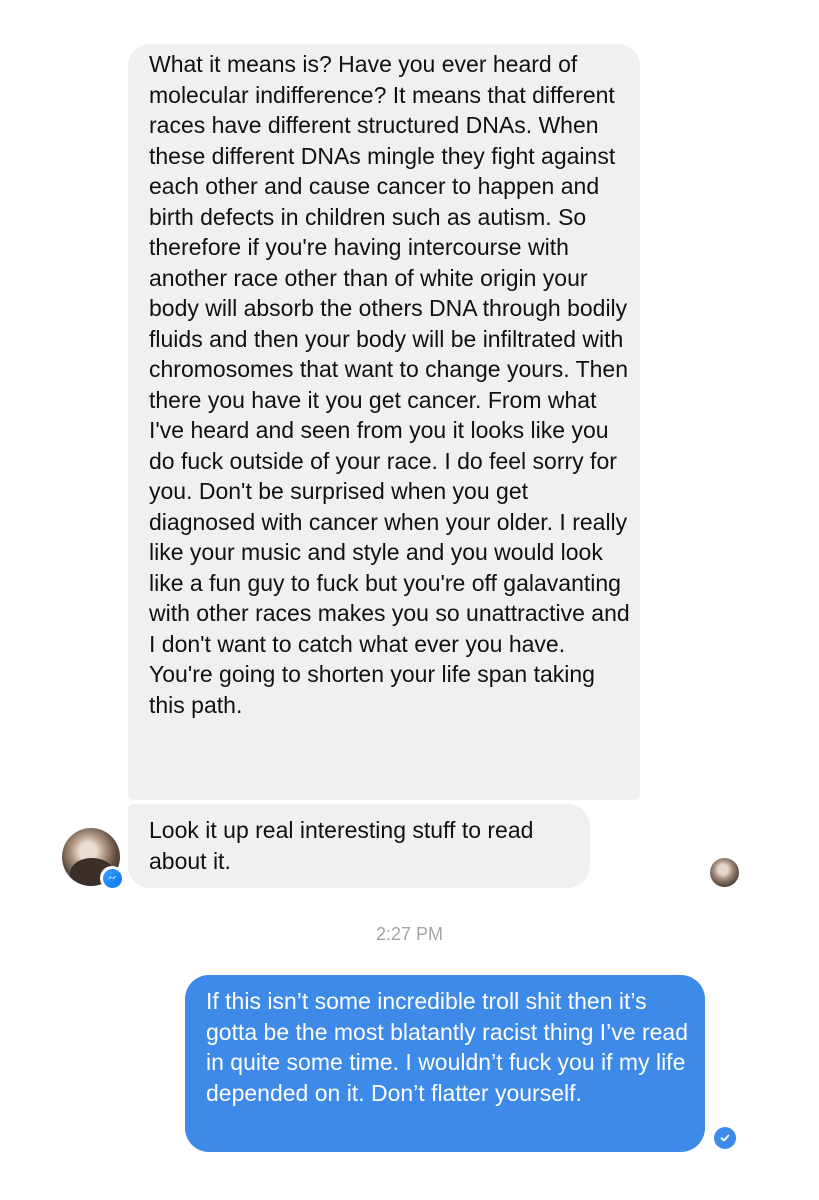  What do you see at coordinates (725, 1138) in the screenshot?
I see `delivered-check-icon` at bounding box center [725, 1138].